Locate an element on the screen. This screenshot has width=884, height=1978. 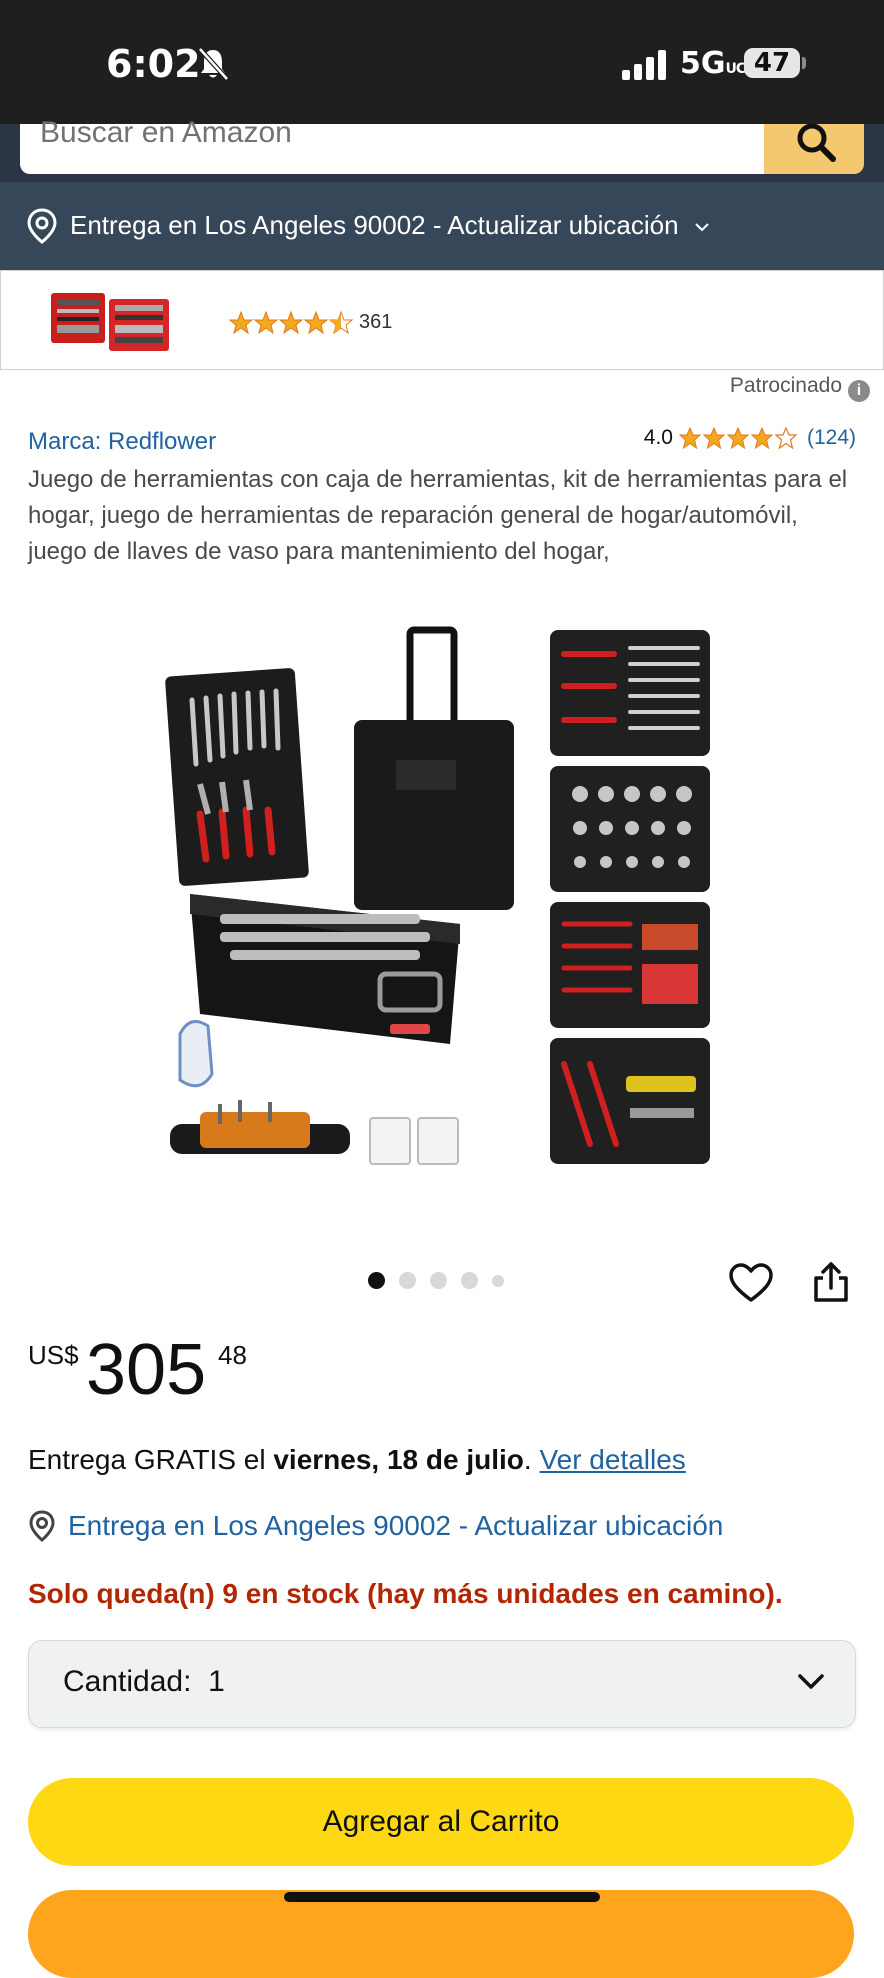
buy-now-button is located at coordinates (441, 1934).